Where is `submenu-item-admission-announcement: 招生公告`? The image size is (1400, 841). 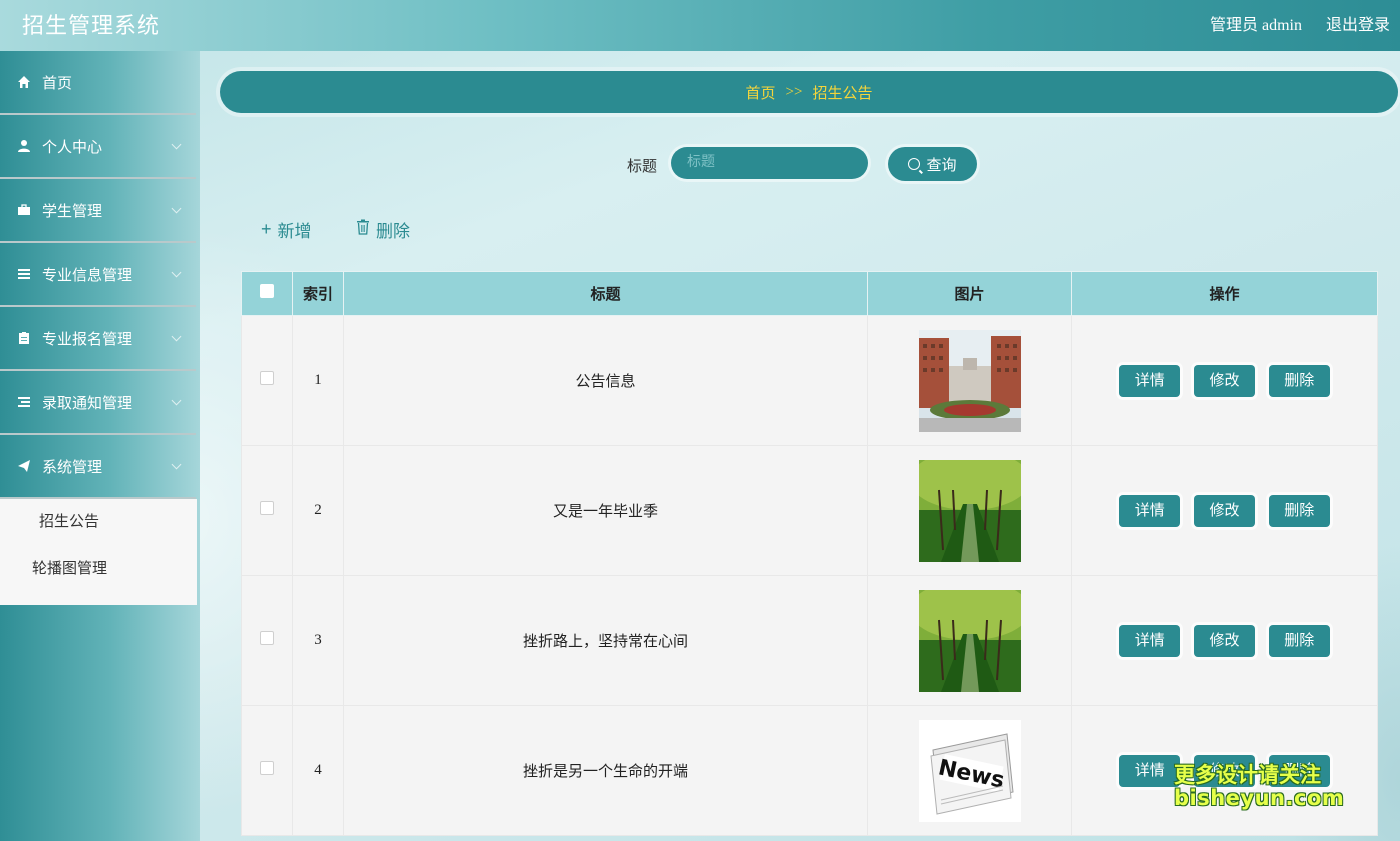 submenu-item-admission-announcement: 招生公告 is located at coordinates (98, 528).